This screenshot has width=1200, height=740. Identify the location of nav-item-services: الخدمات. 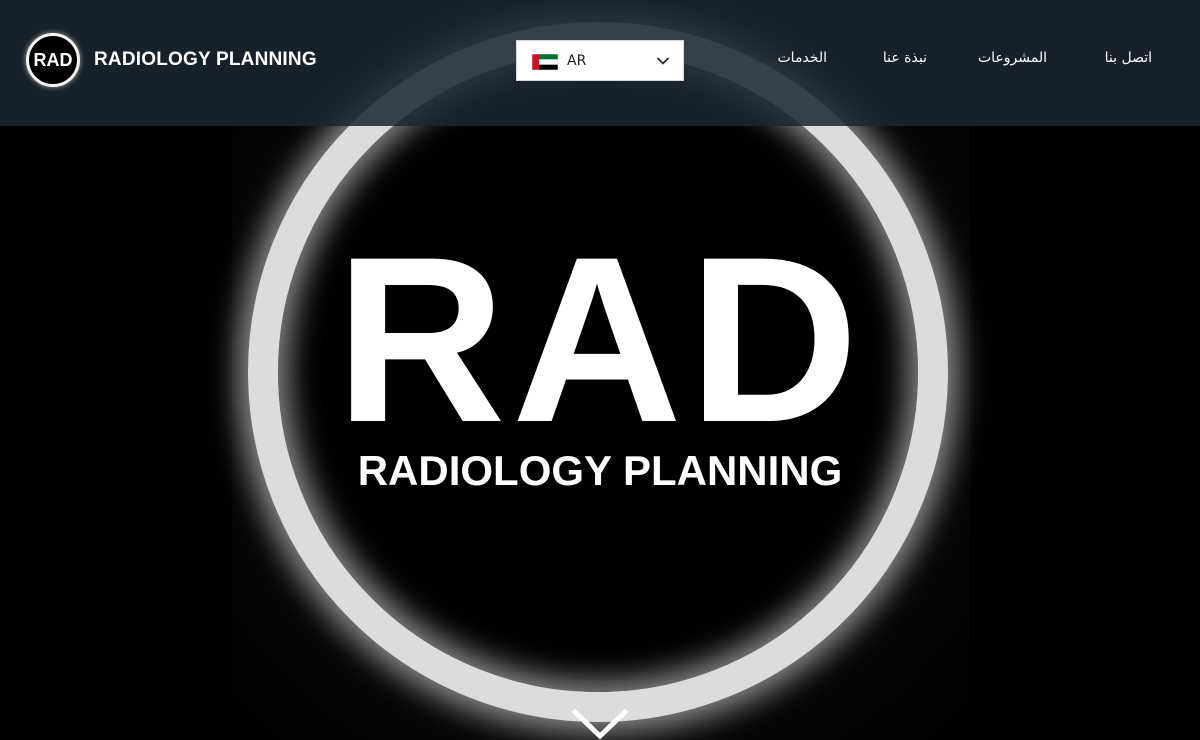
(803, 58).